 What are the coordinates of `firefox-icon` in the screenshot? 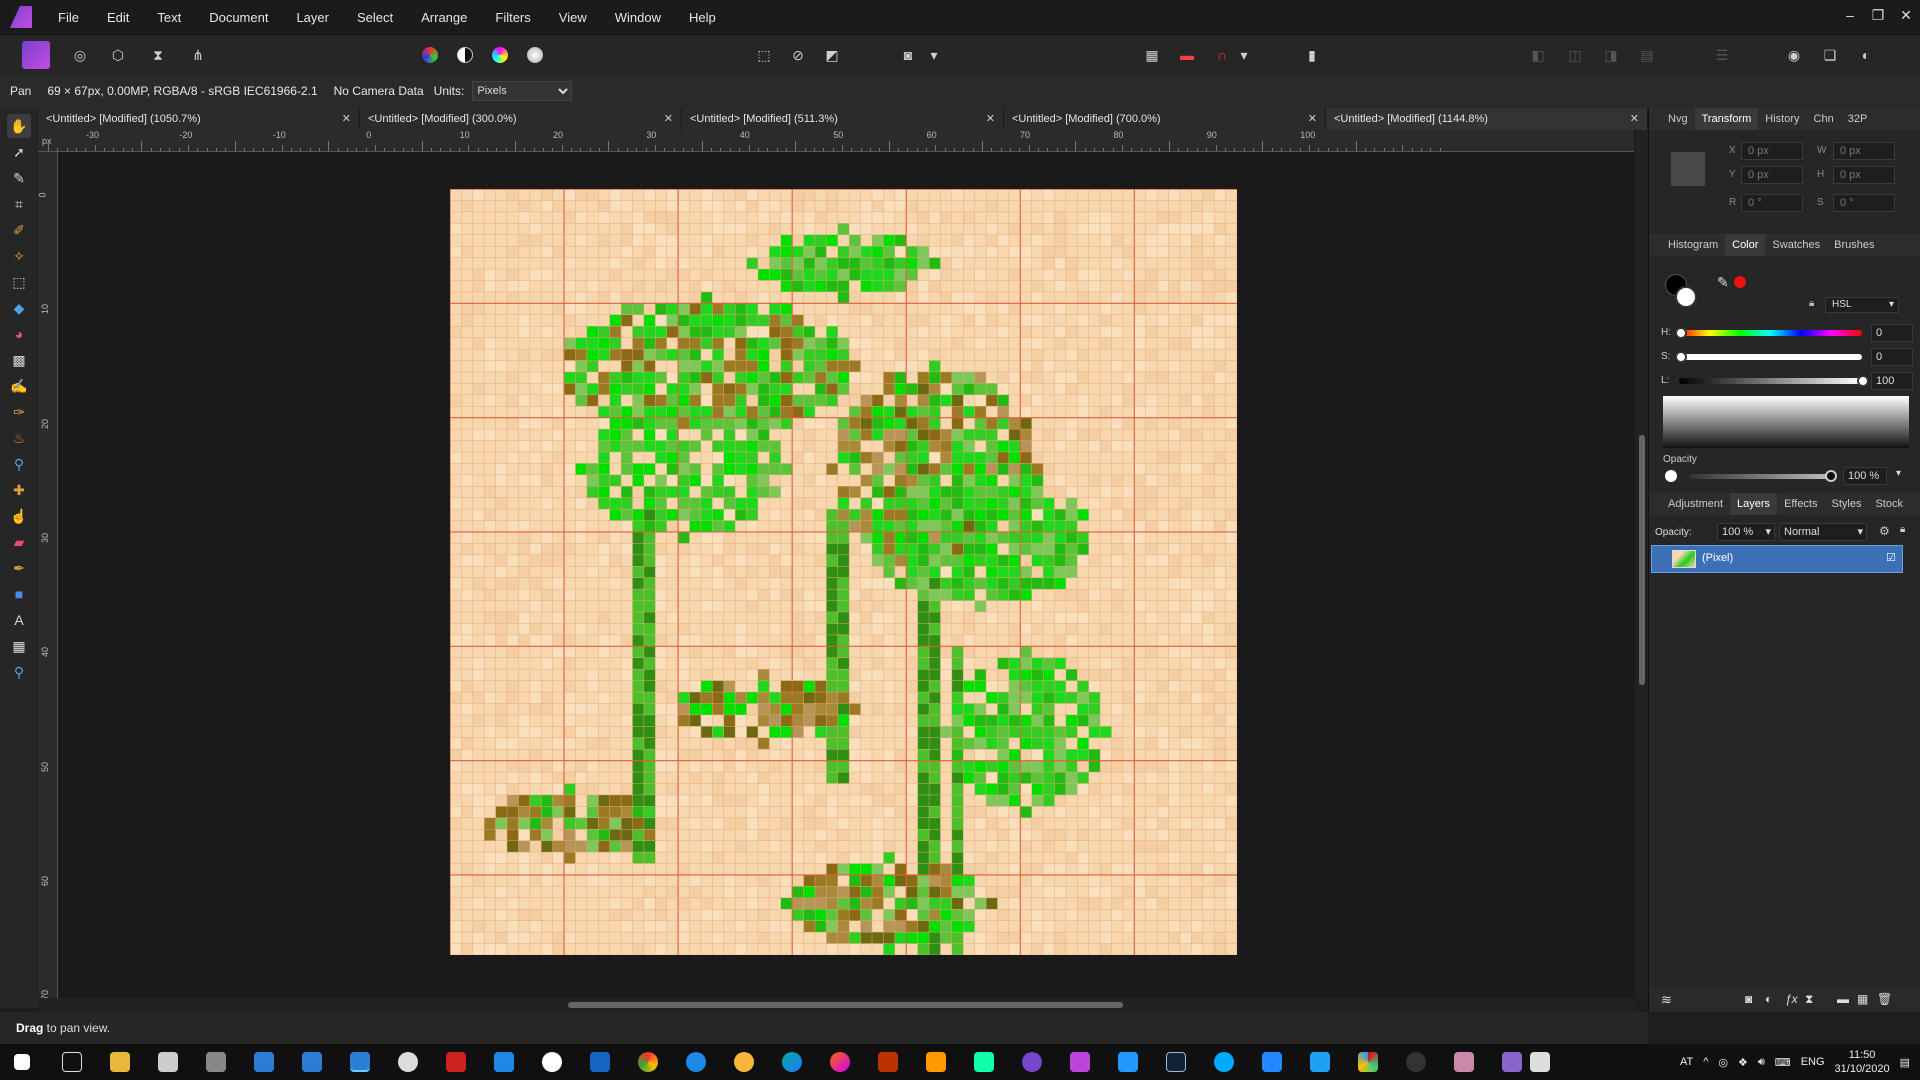 It's located at (840, 1062).